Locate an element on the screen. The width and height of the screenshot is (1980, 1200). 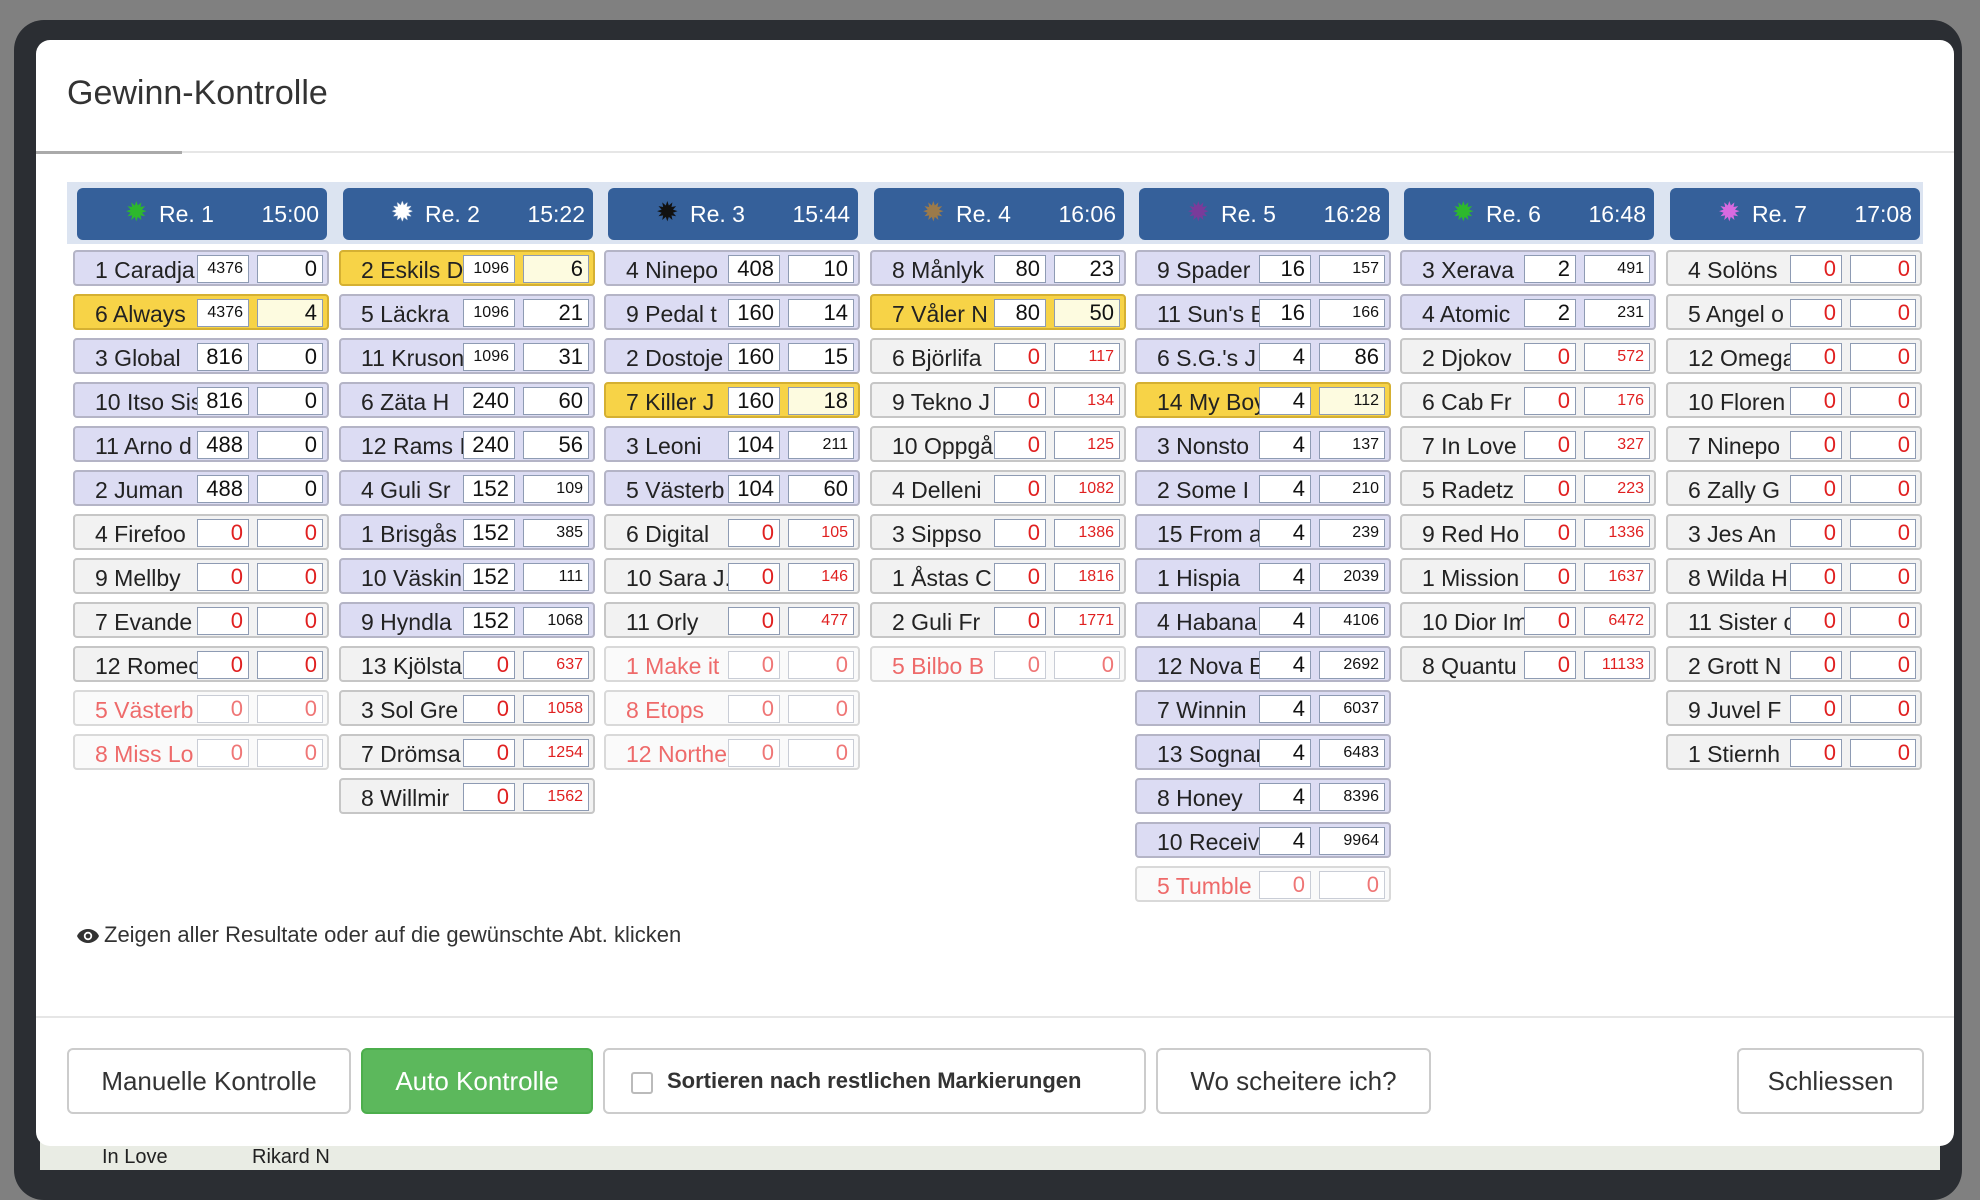
runner-row: 15 From a 4 239 is located at coordinates (1263, 532).